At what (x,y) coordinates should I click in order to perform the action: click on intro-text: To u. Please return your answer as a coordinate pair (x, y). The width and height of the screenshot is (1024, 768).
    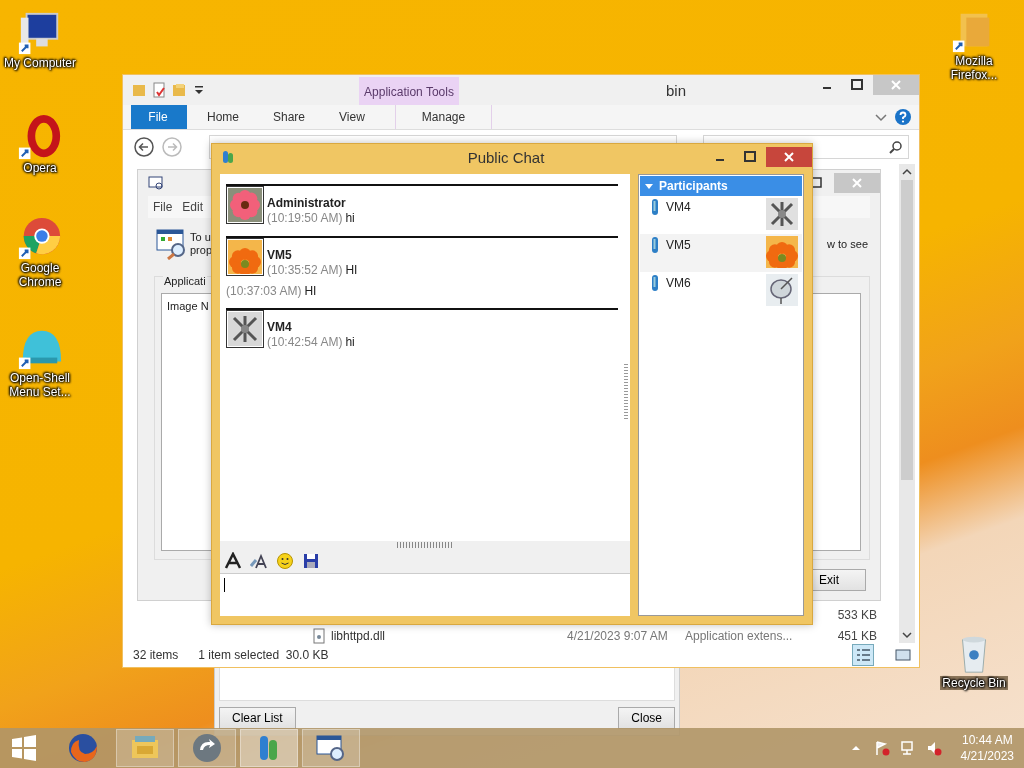
    Looking at the image, I should click on (201, 237).